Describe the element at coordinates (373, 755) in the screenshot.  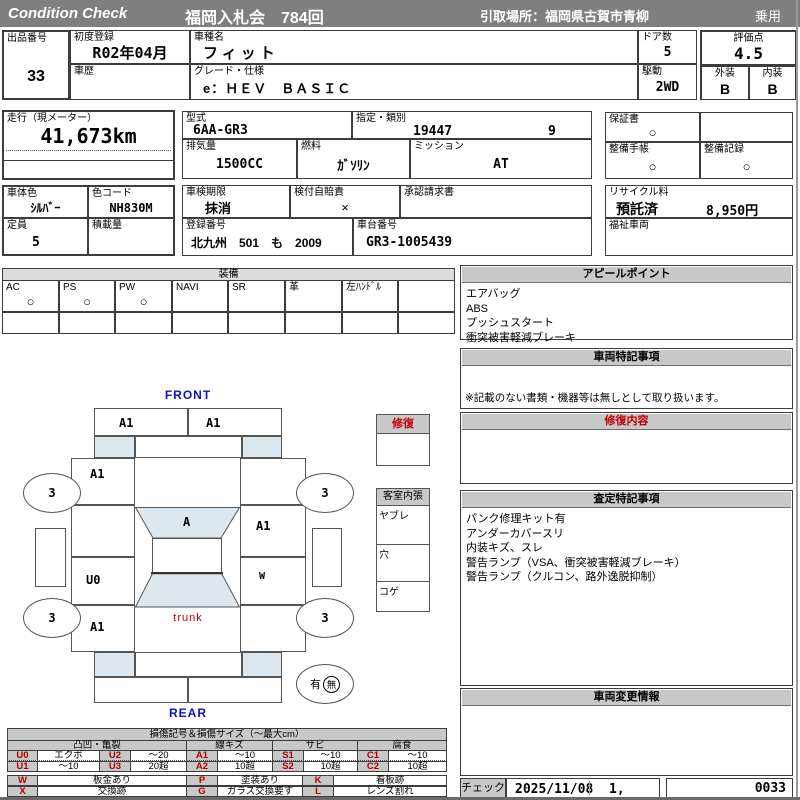
I see `legend-code: C1` at that location.